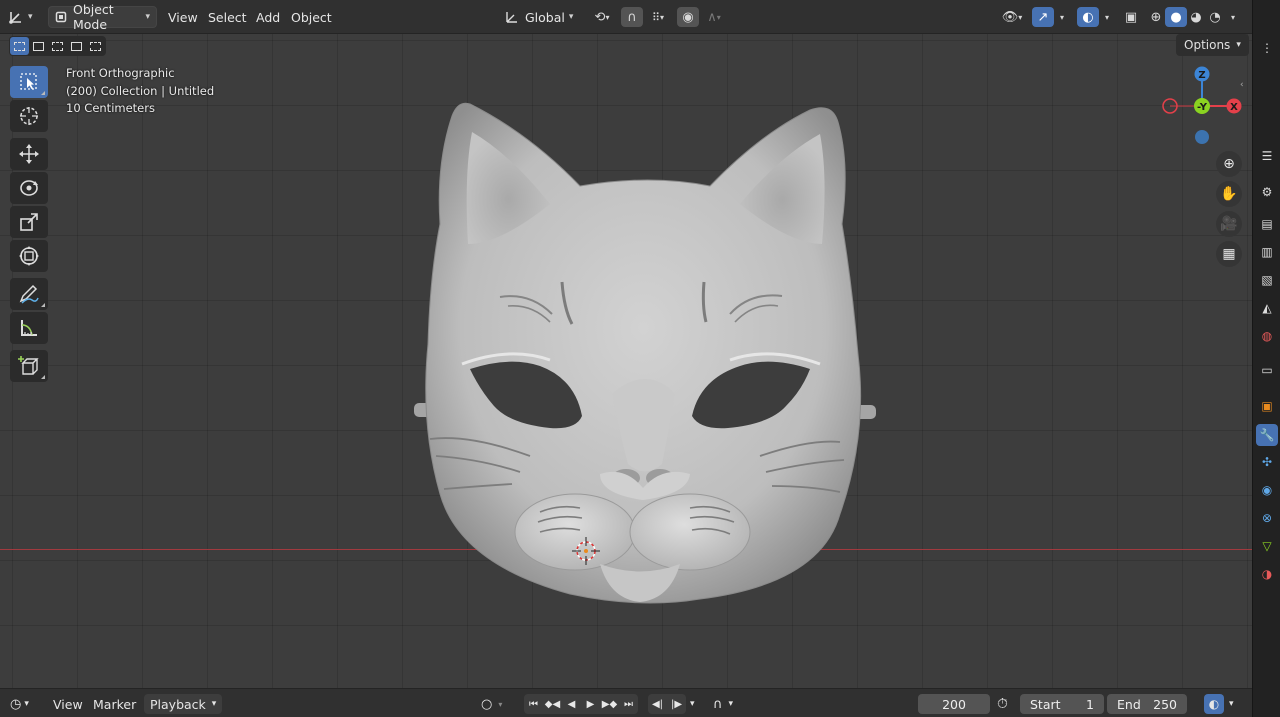 The width and height of the screenshot is (1280, 717). I want to click on gizmo-neg-z, so click(1202, 137).